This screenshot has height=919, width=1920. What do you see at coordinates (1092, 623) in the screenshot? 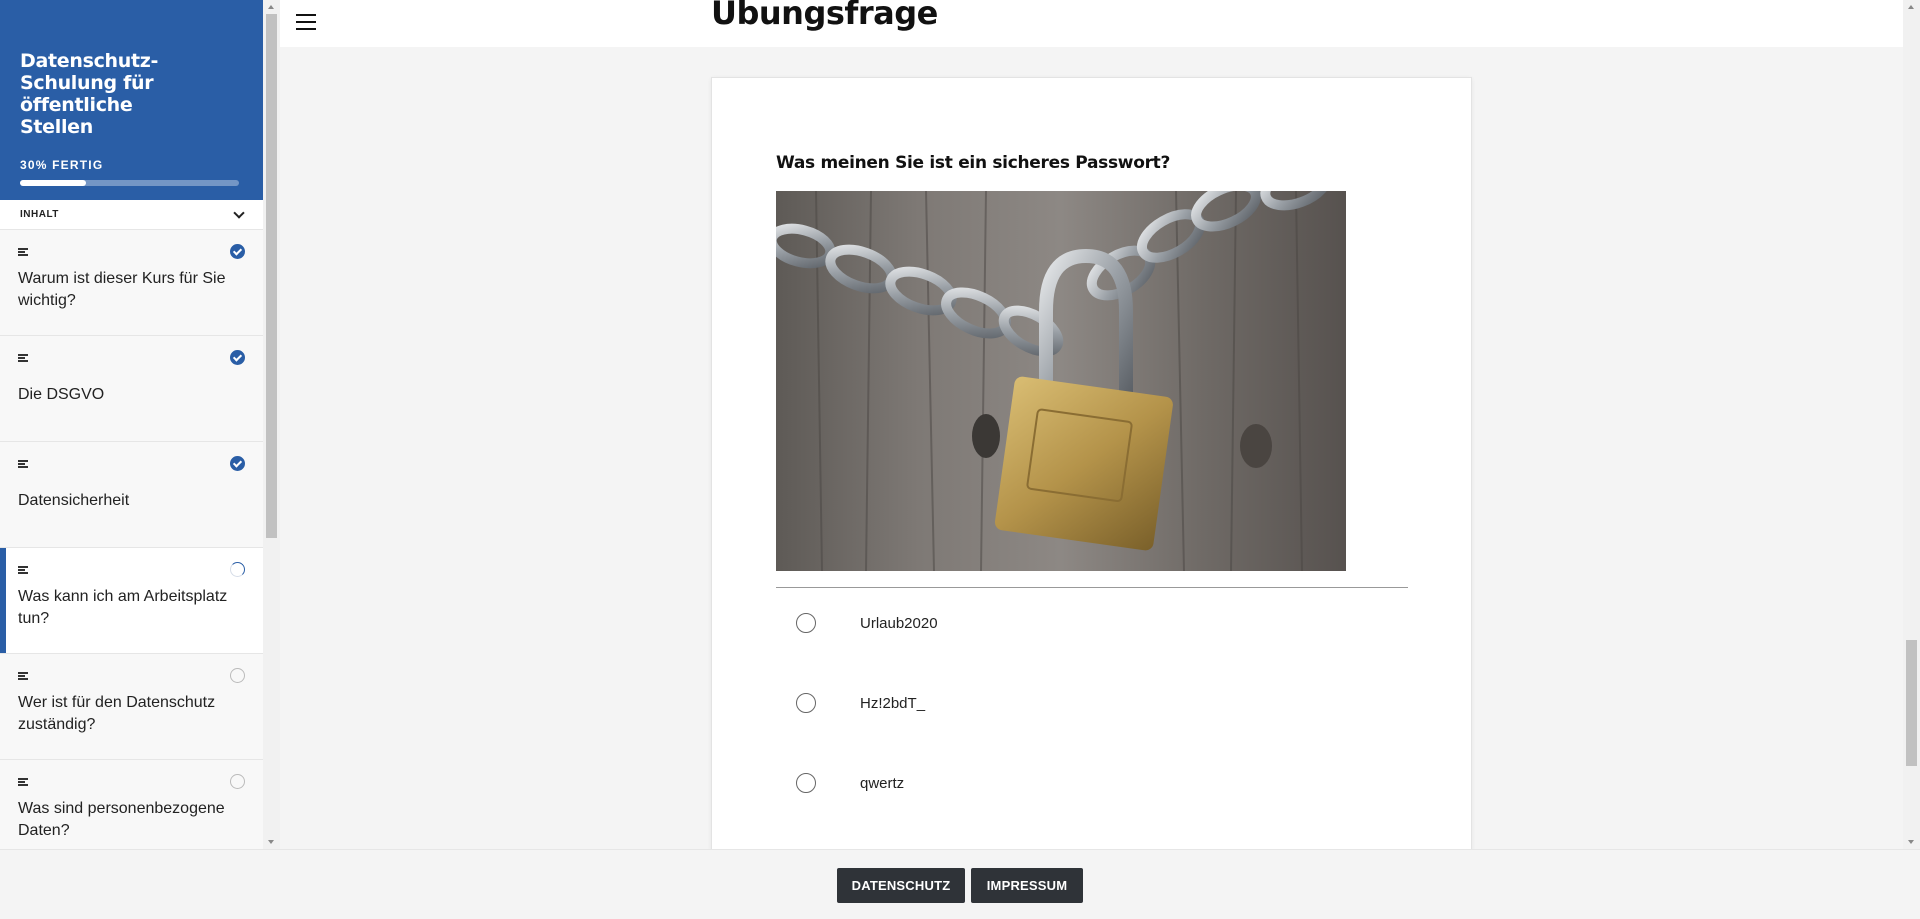
I see `answer-option: Urlaub2020` at bounding box center [1092, 623].